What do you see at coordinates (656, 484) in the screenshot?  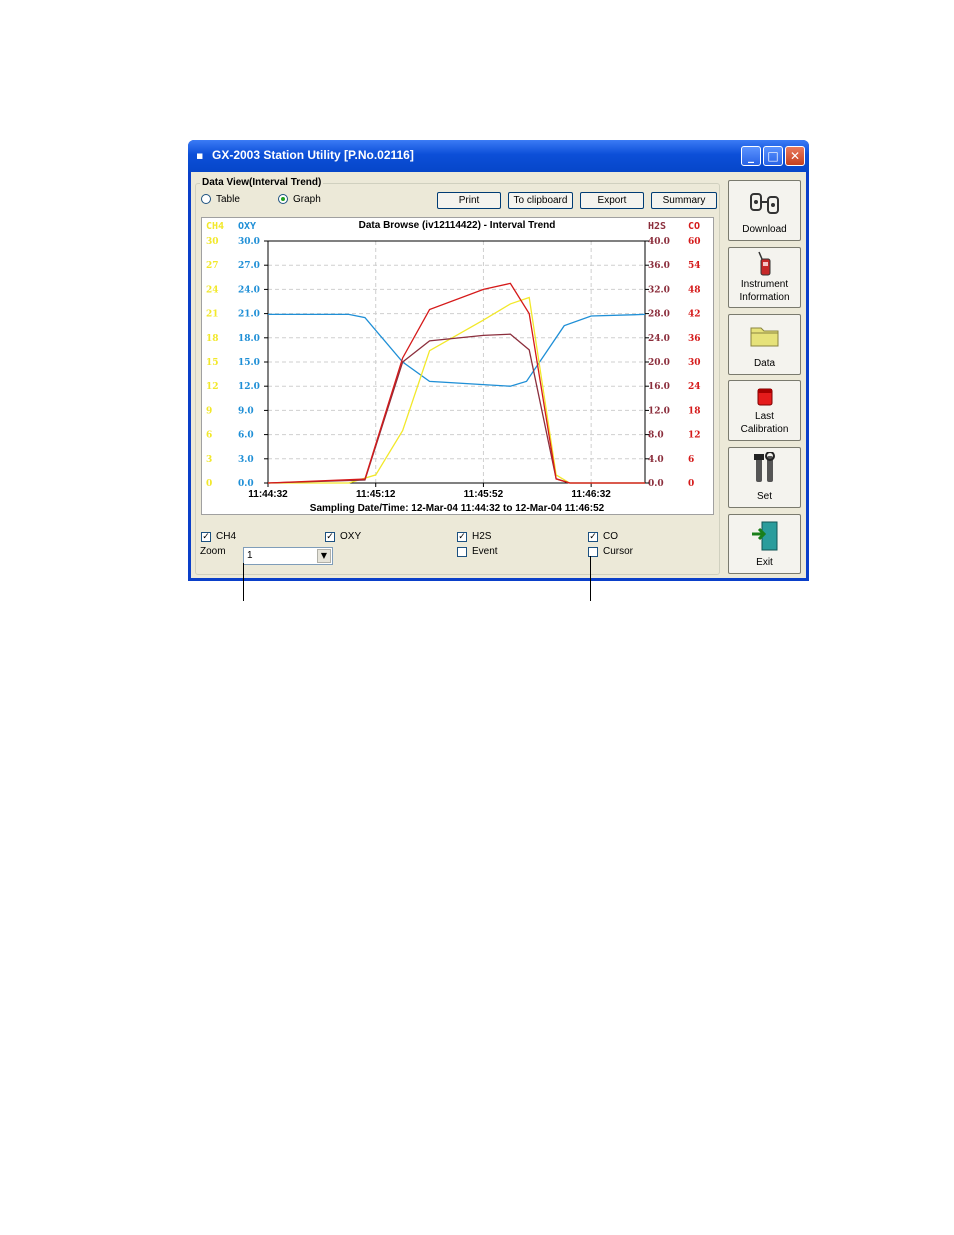 I see `tick-label-h2s: 0.0` at bounding box center [656, 484].